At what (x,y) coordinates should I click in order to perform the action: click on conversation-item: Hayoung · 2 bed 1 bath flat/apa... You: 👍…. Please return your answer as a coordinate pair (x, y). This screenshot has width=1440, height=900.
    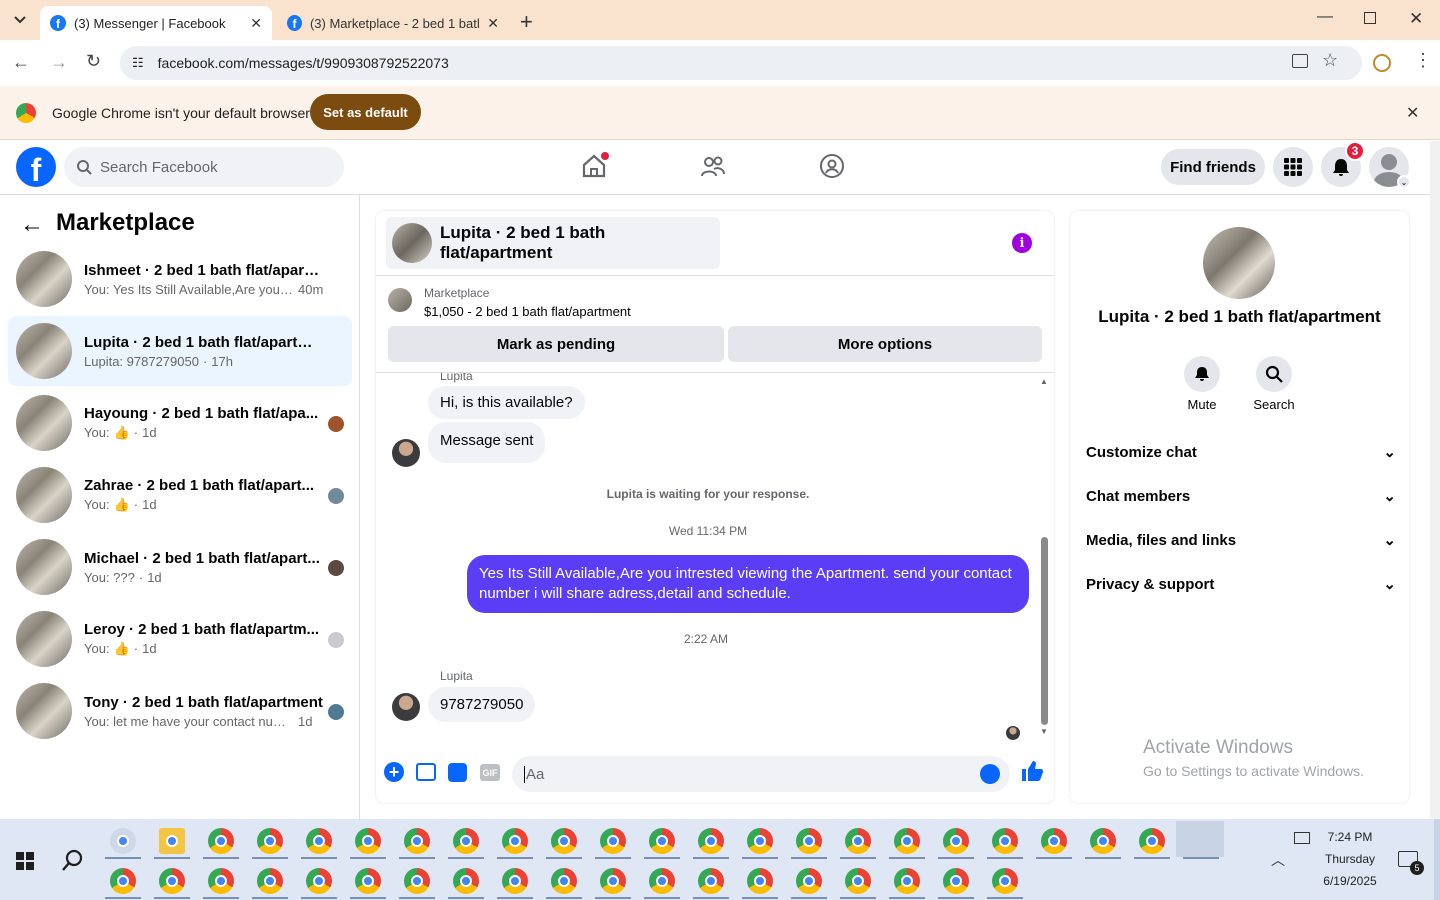
    Looking at the image, I should click on (180, 423).